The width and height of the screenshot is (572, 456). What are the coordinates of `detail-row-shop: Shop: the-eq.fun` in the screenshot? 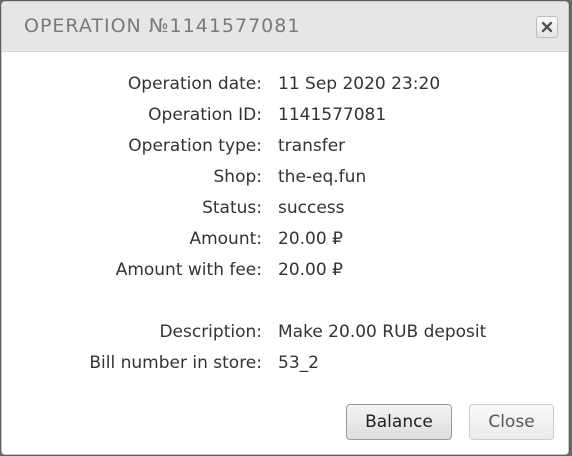 It's located at (285, 179).